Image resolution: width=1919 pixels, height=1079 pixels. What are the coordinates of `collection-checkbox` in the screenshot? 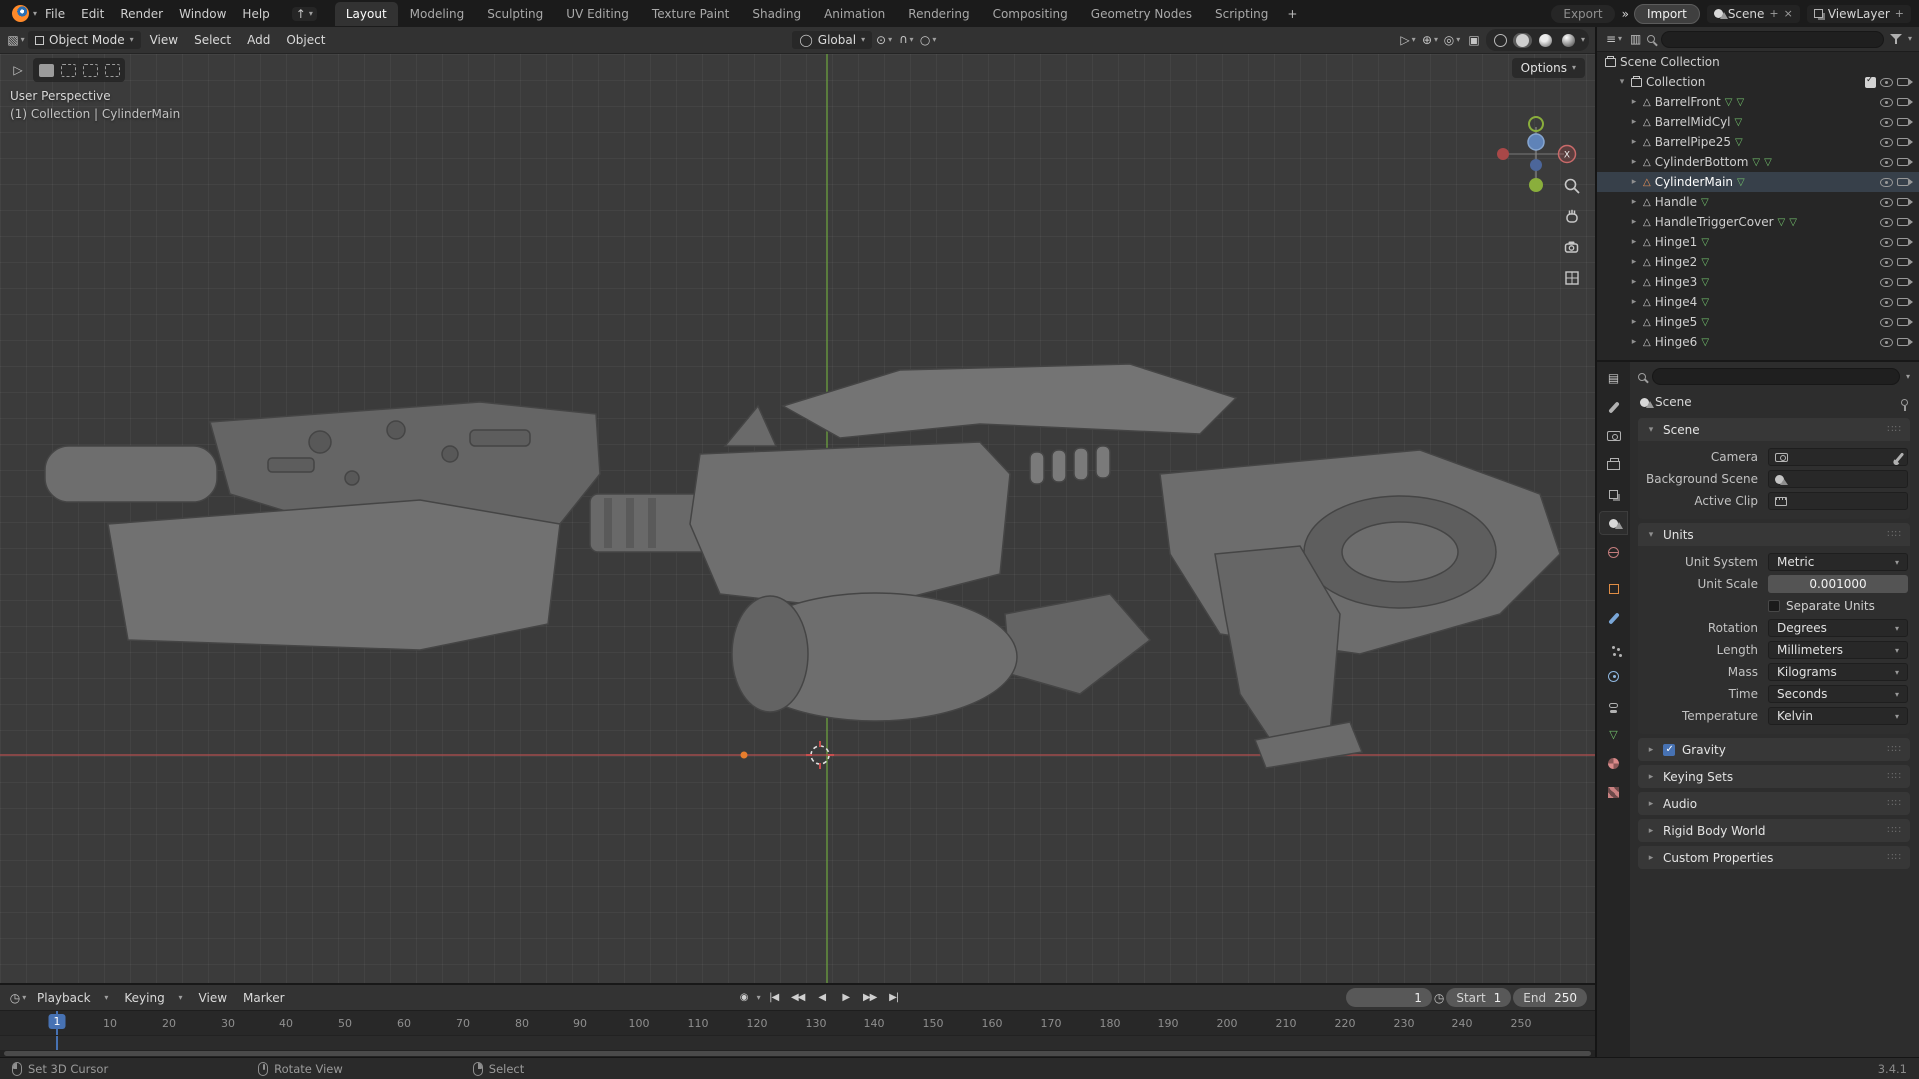 It's located at (1870, 81).